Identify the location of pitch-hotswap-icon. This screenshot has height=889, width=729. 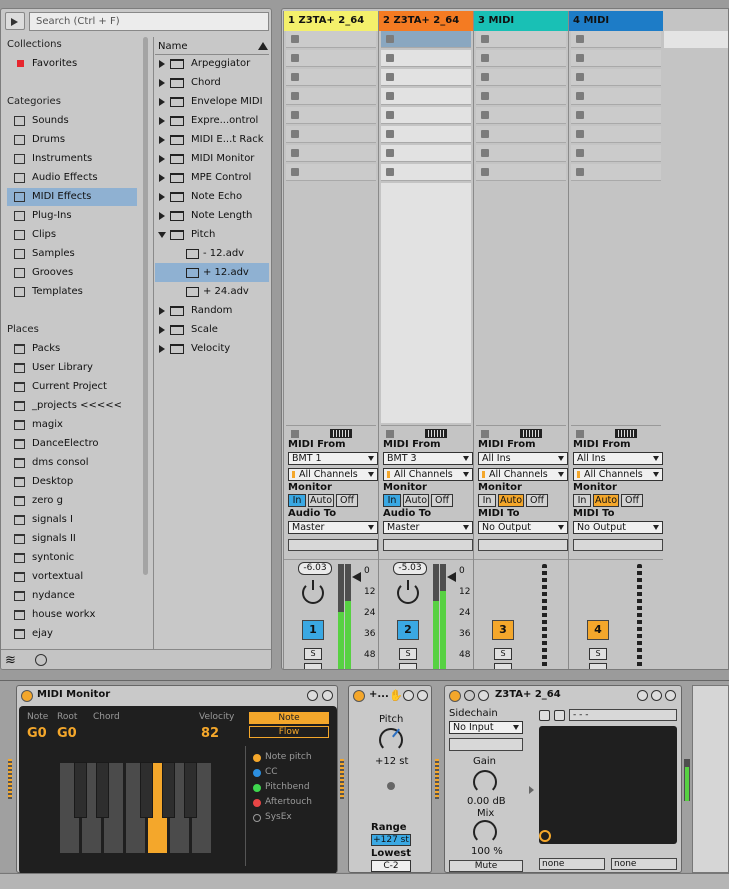
(408, 695).